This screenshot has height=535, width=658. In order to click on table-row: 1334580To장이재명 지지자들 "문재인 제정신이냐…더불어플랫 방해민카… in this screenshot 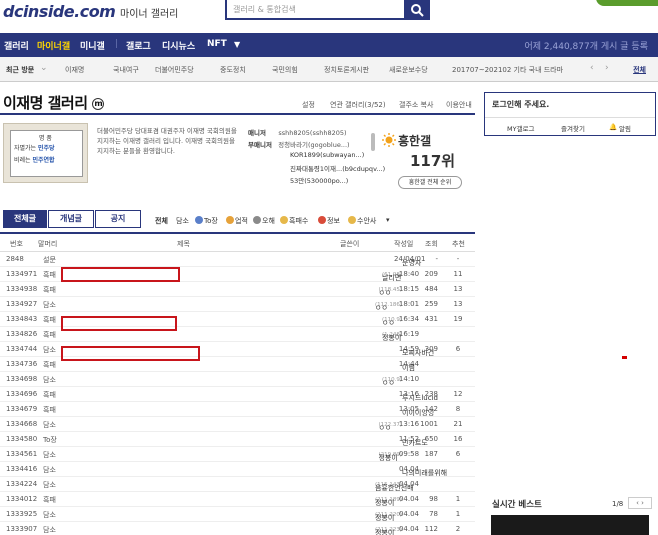, I will do `click(237, 439)`.